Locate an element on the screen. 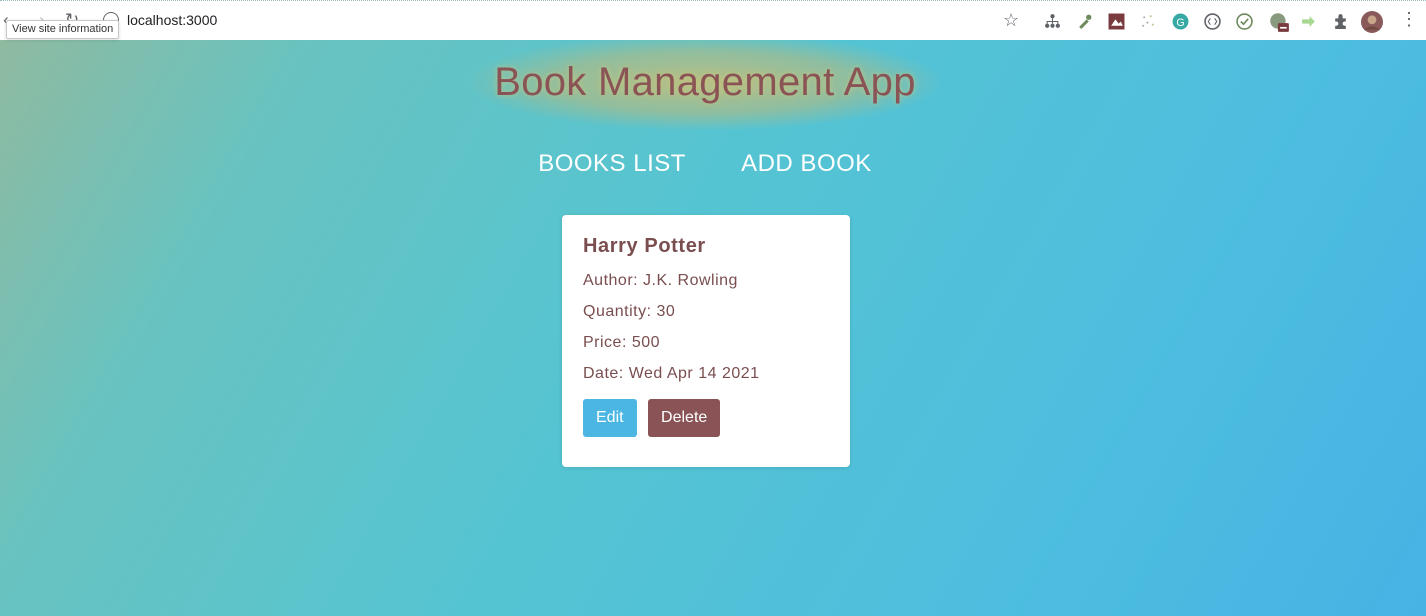  sparkle-extension-icon is located at coordinates (1148, 21).